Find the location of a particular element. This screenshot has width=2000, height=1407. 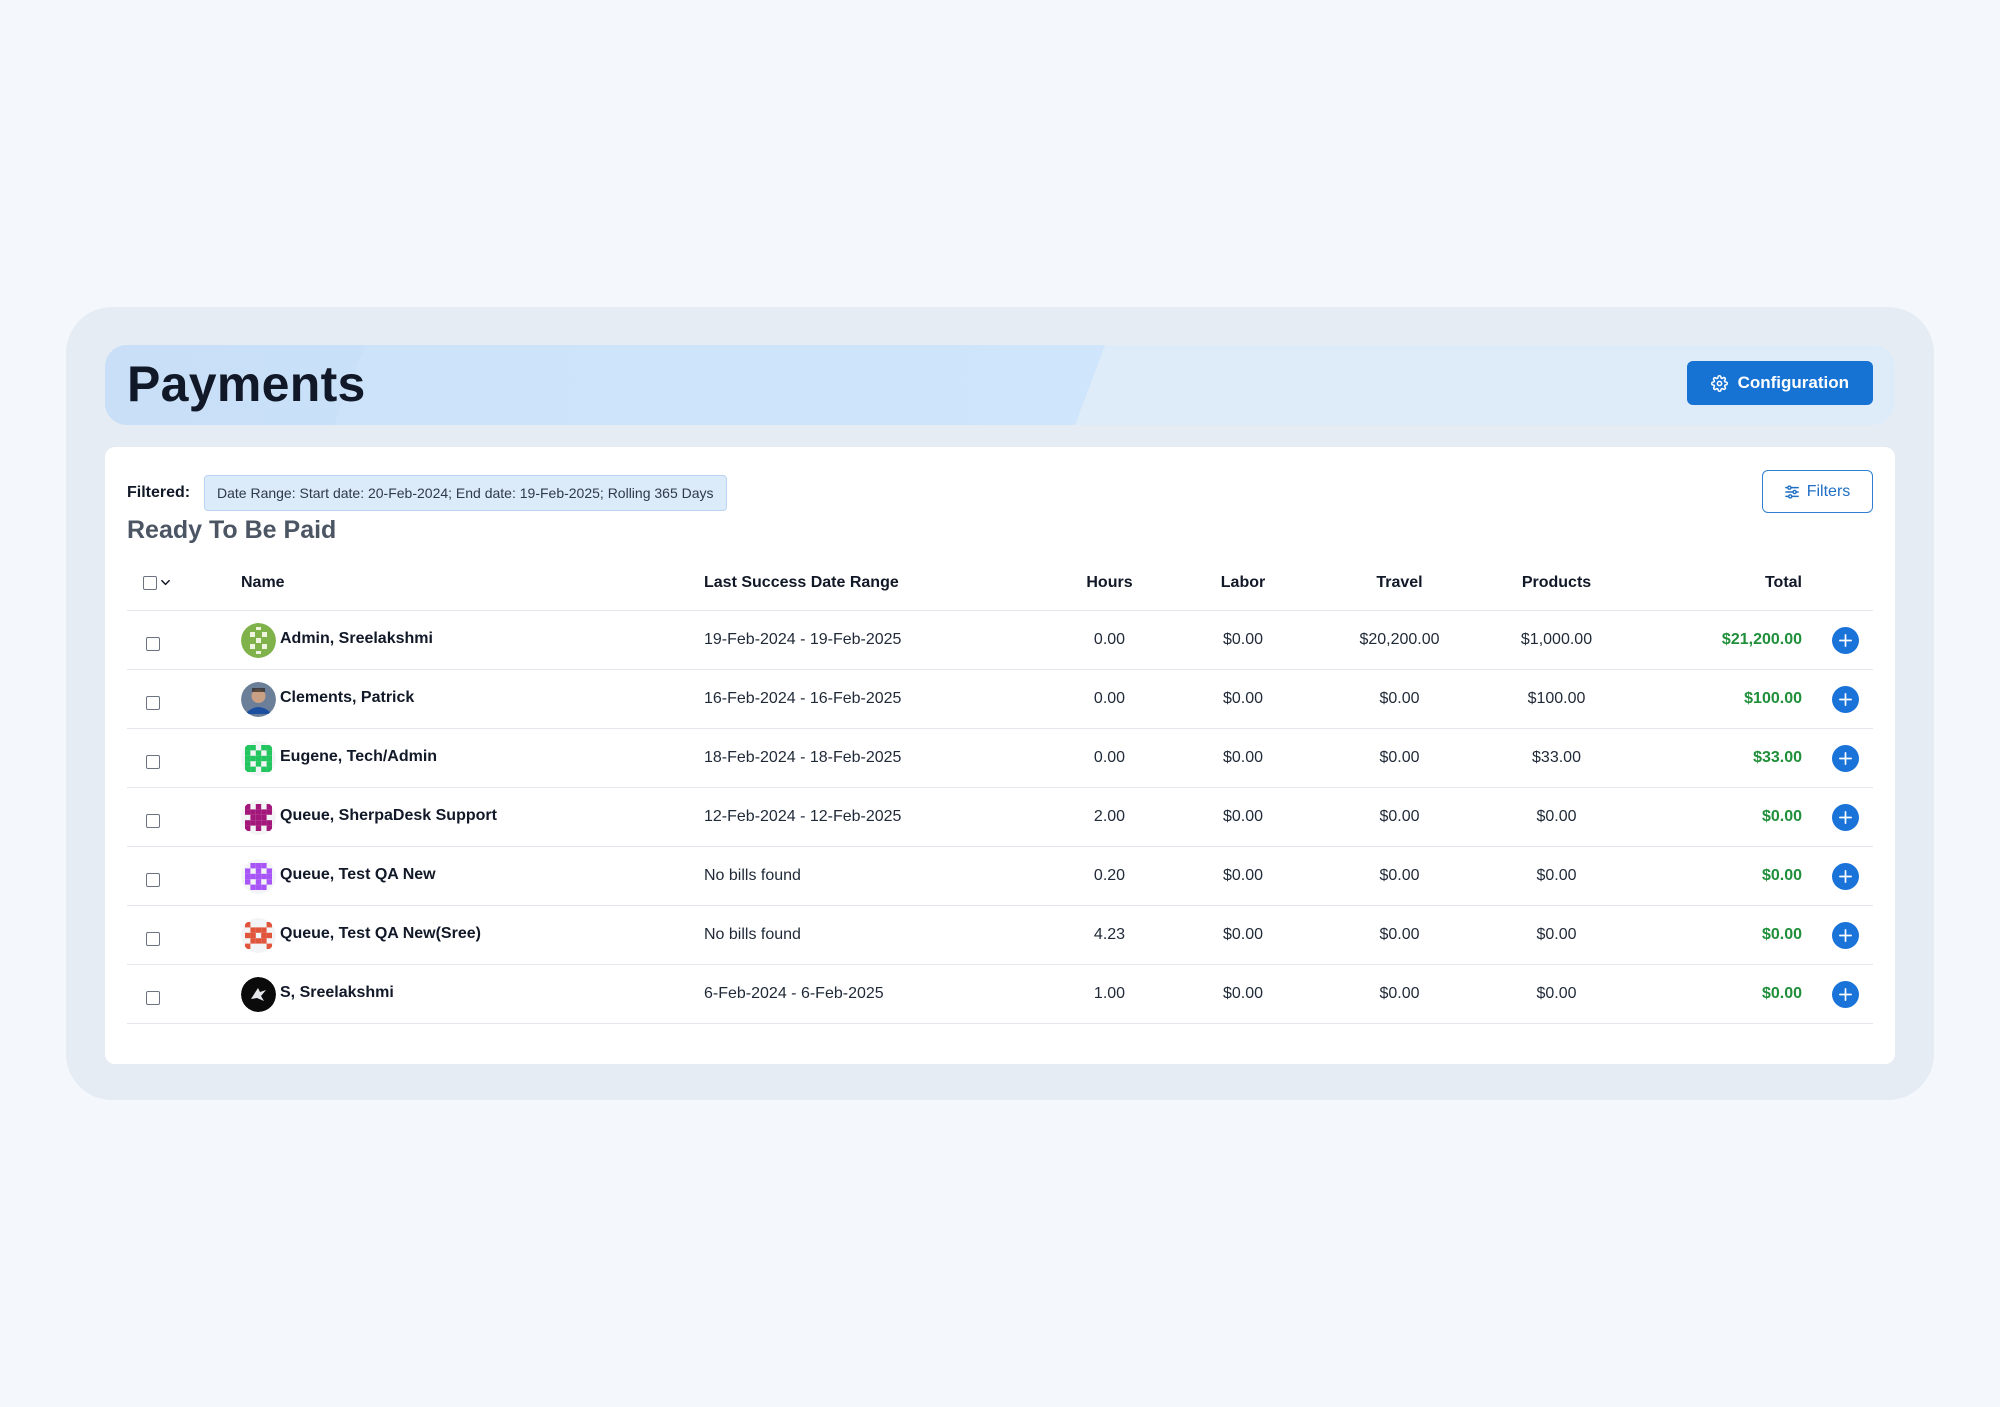

configuration-button: Configuration is located at coordinates (1779, 383).